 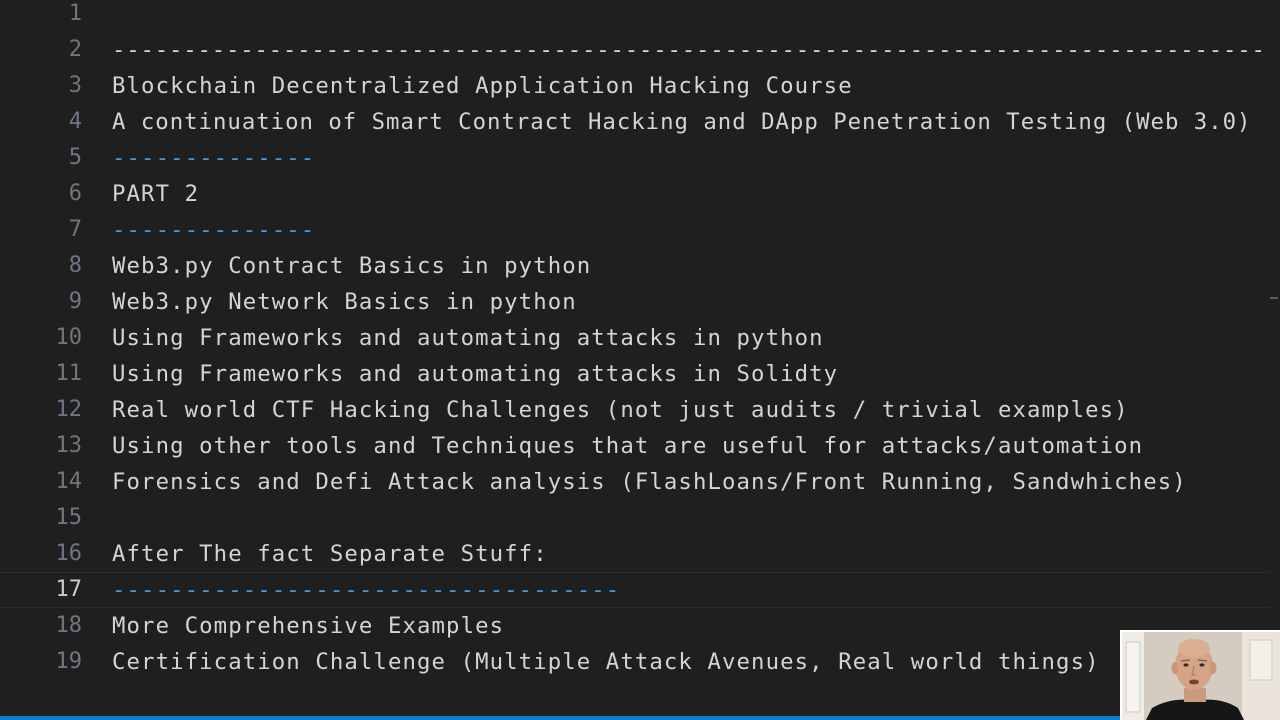 What do you see at coordinates (635, 590) in the screenshot?
I see `editor-line-current: 17 -----------------------------------` at bounding box center [635, 590].